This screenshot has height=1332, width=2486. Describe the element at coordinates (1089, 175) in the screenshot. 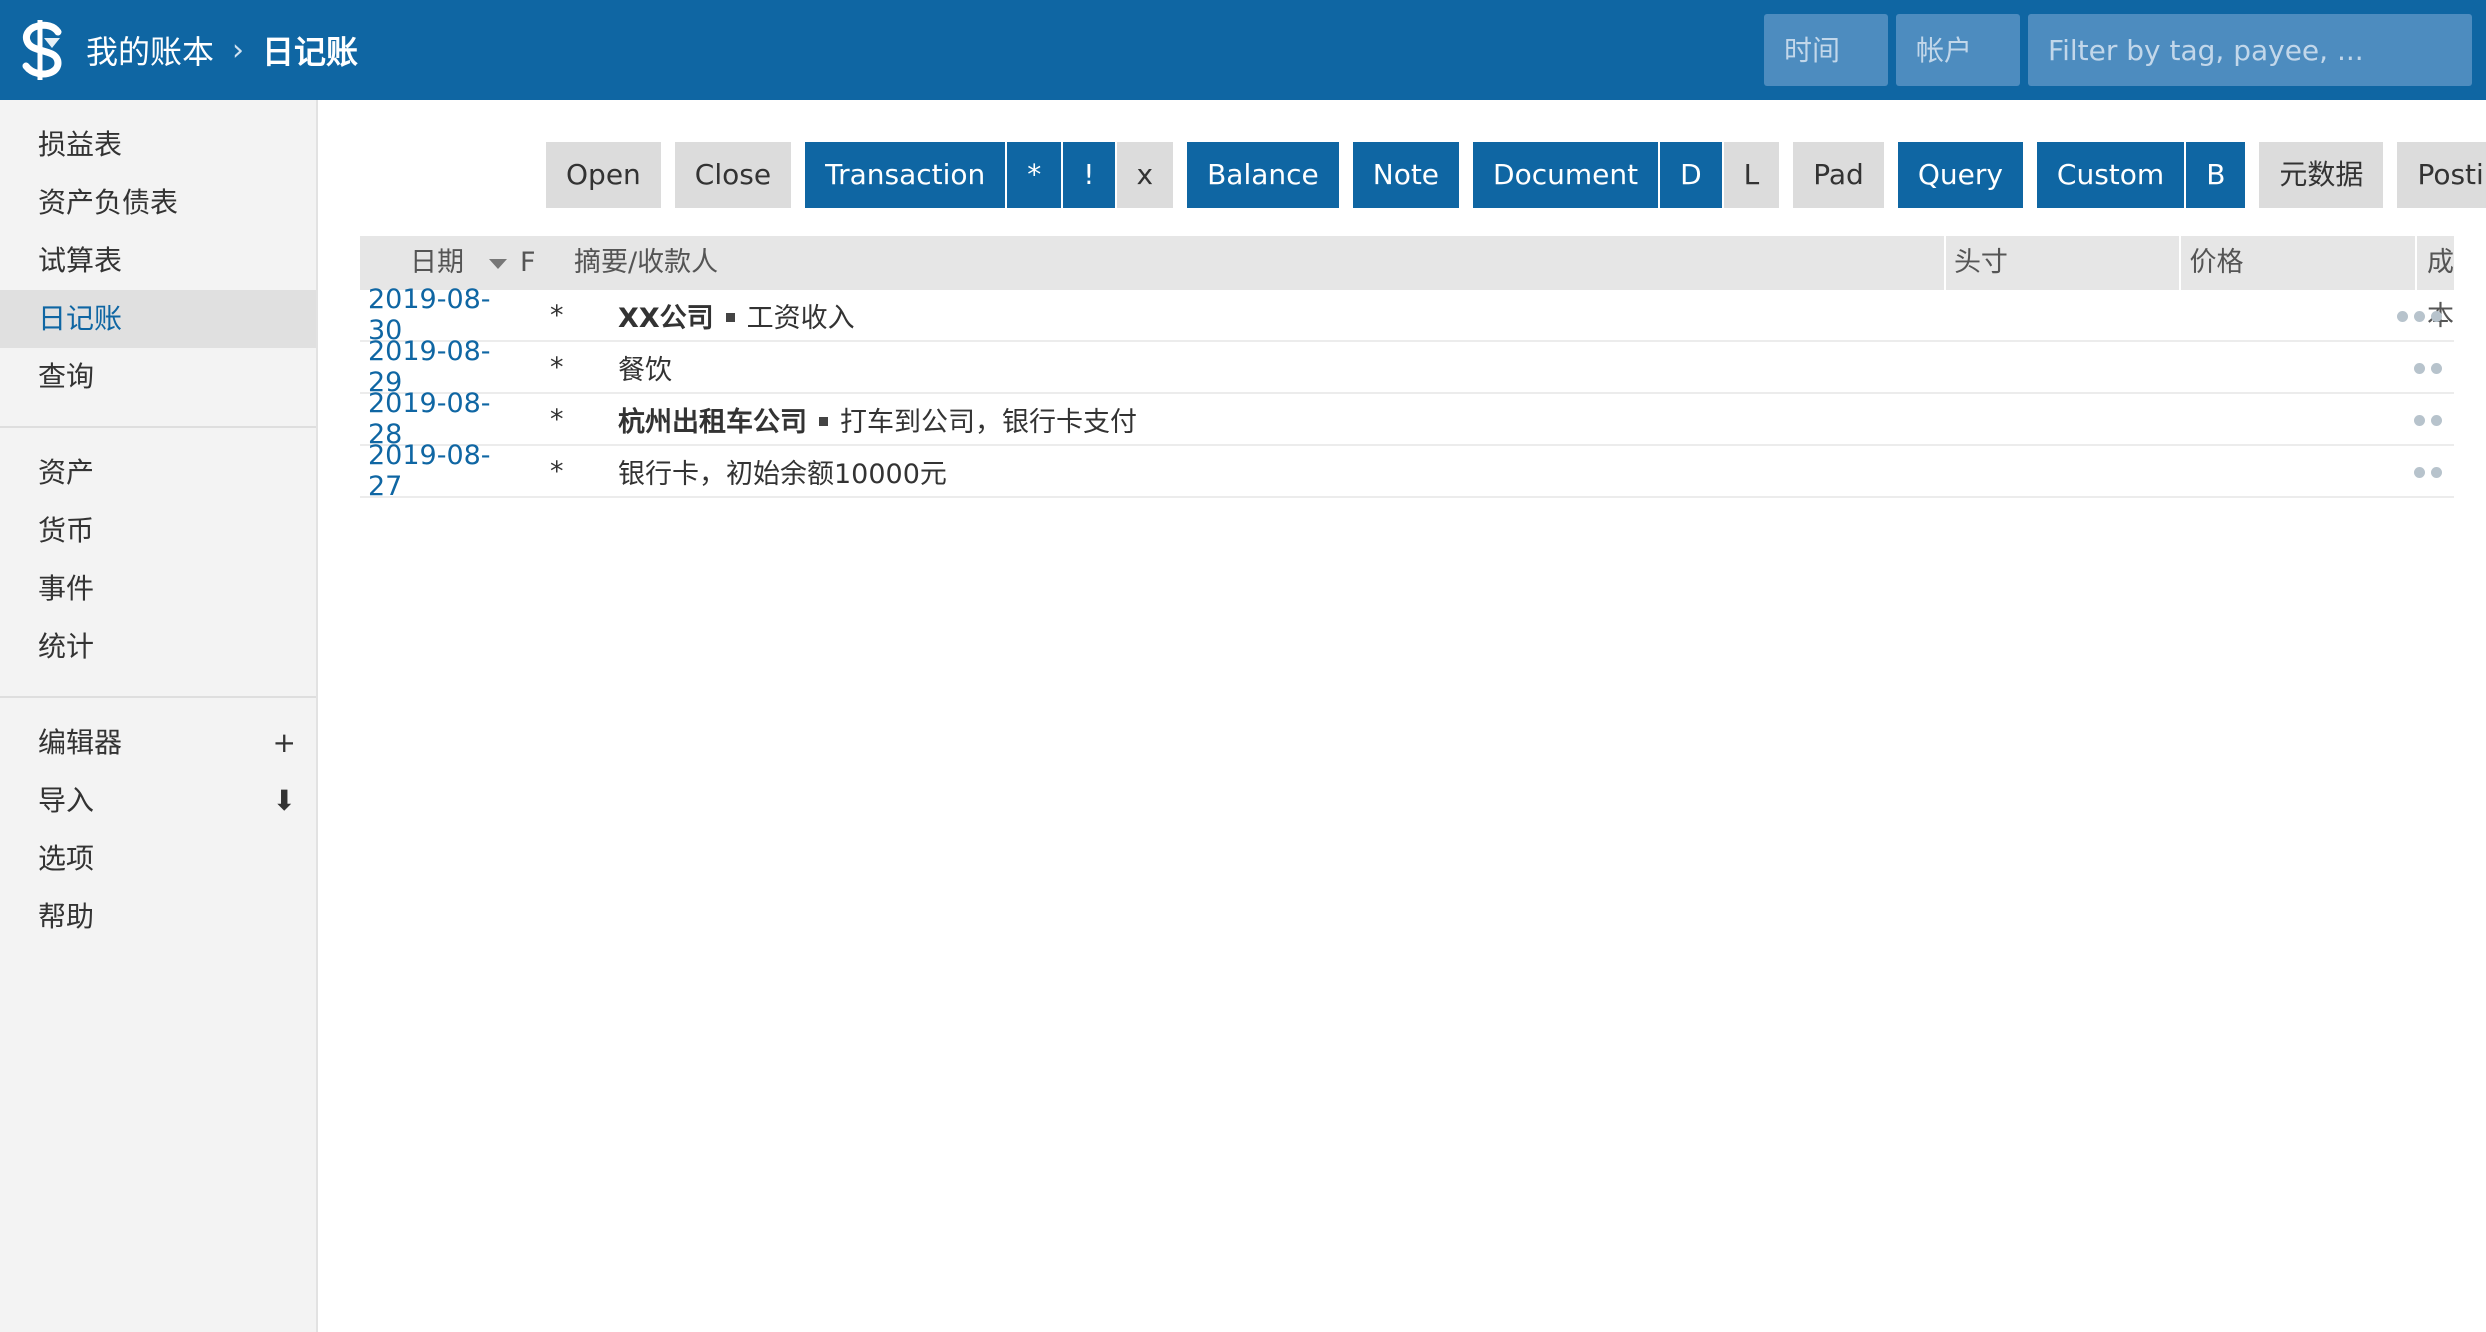

I see `filter-flag-pending-button: !` at that location.